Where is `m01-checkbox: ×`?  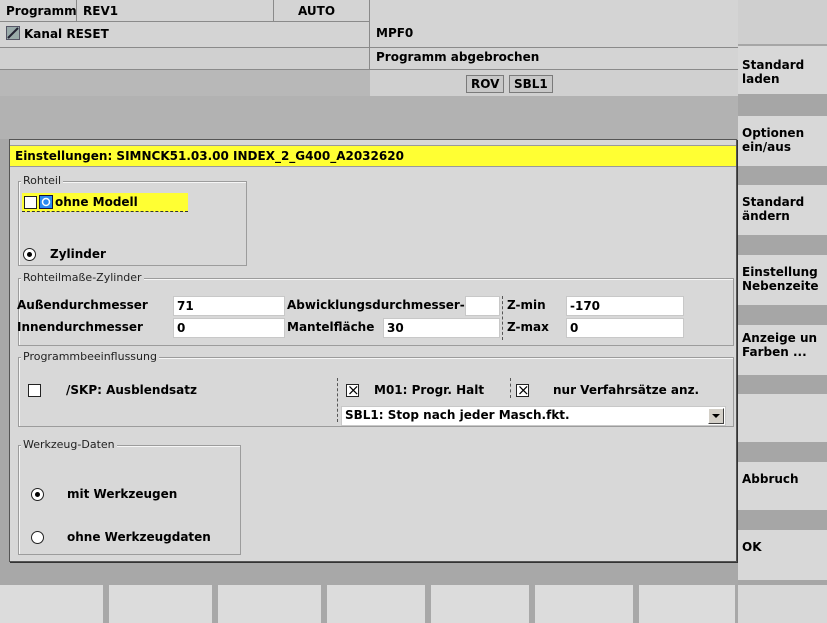
m01-checkbox: × is located at coordinates (353, 390).